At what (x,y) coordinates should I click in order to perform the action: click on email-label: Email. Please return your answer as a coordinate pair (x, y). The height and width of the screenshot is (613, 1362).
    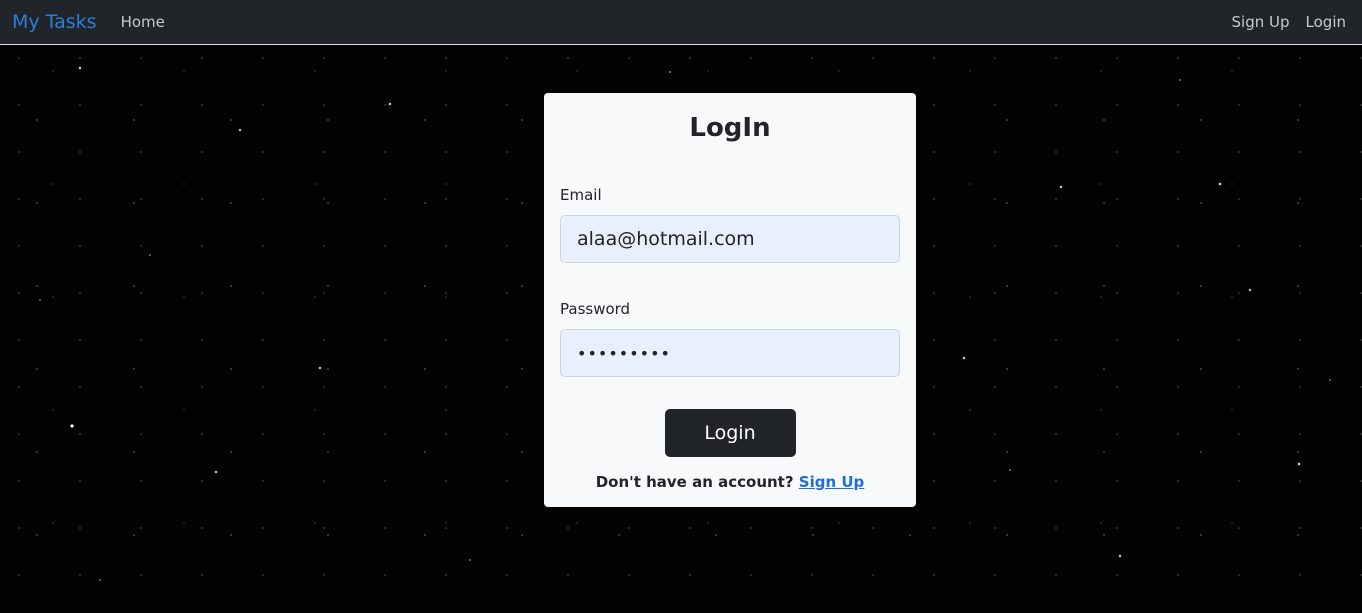
    Looking at the image, I should click on (581, 195).